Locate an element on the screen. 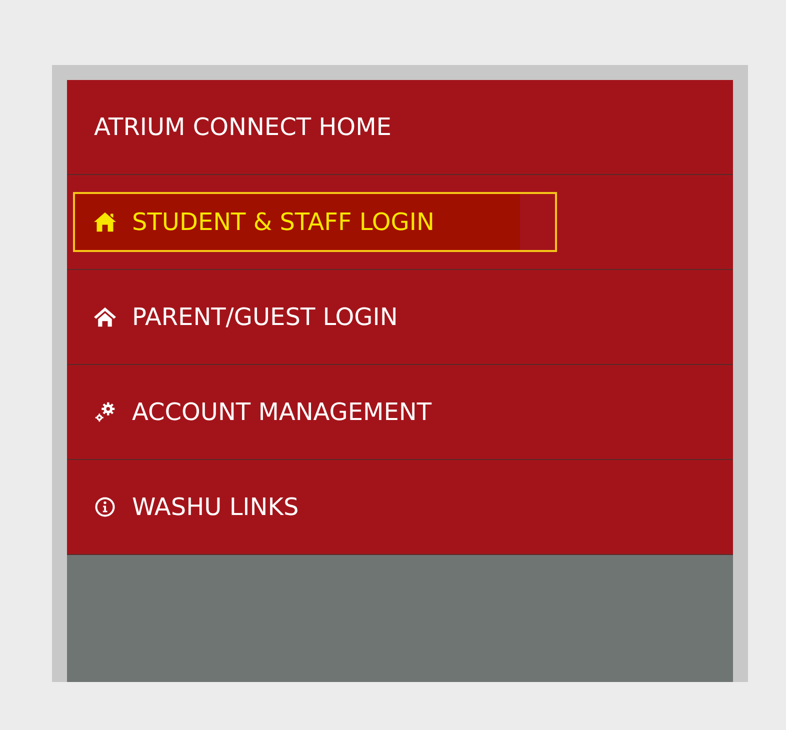 This screenshot has height=730, width=786. menu-item: STUDENT & STAFF LOGIN is located at coordinates (315, 222).